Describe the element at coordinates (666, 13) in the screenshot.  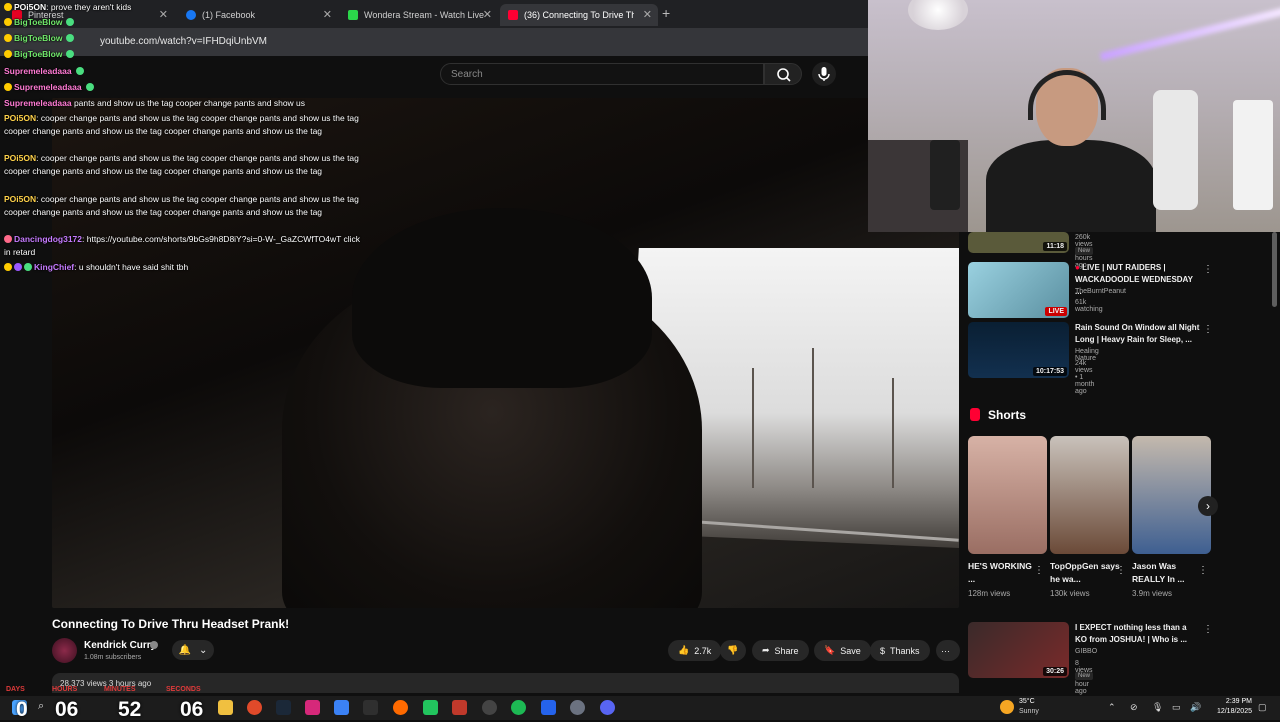
I see `new-tab-button: +` at that location.